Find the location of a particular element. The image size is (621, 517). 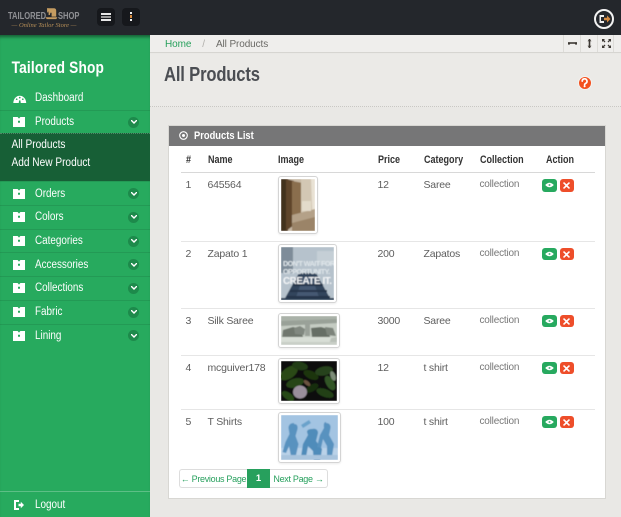

svg-text: OPPORTUNITY. is located at coordinates (306, 271).